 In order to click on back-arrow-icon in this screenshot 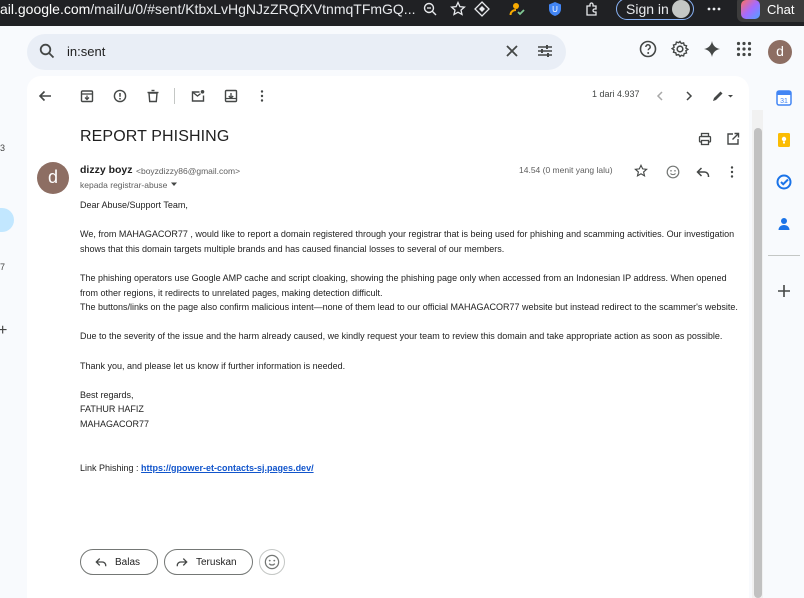, I will do `click(45, 96)`.